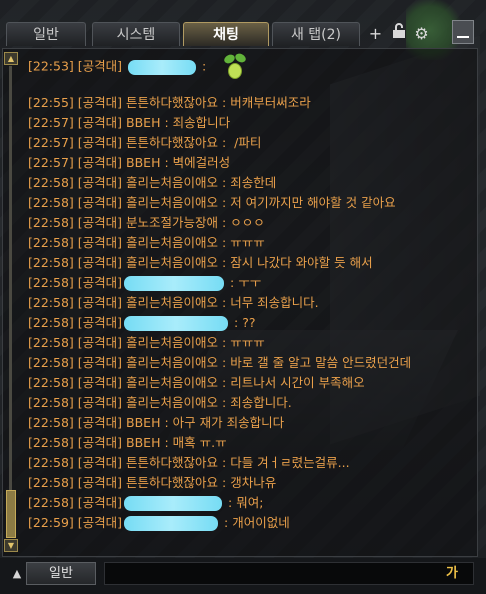 The image size is (486, 594). What do you see at coordinates (250, 282) in the screenshot?
I see `chat-message: ㅜㅜ` at bounding box center [250, 282].